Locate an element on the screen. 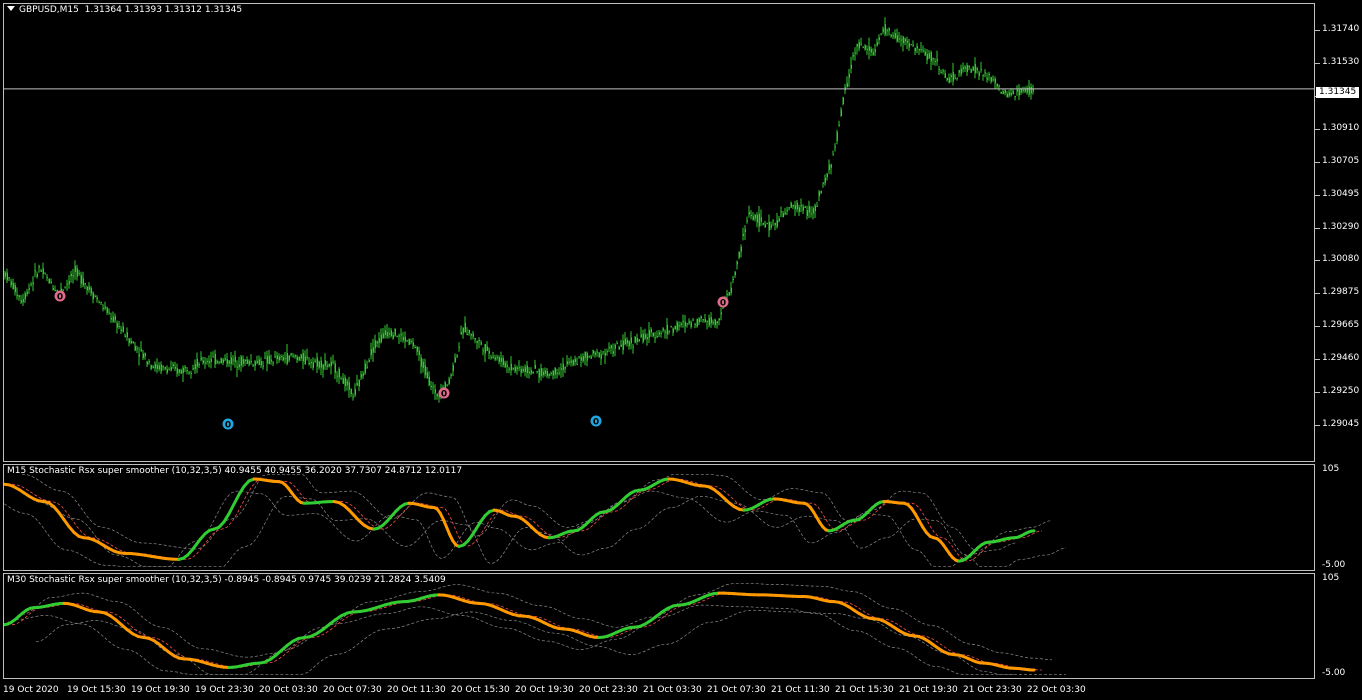  price-axis-label: 1.30705 is located at coordinates (1341, 160).